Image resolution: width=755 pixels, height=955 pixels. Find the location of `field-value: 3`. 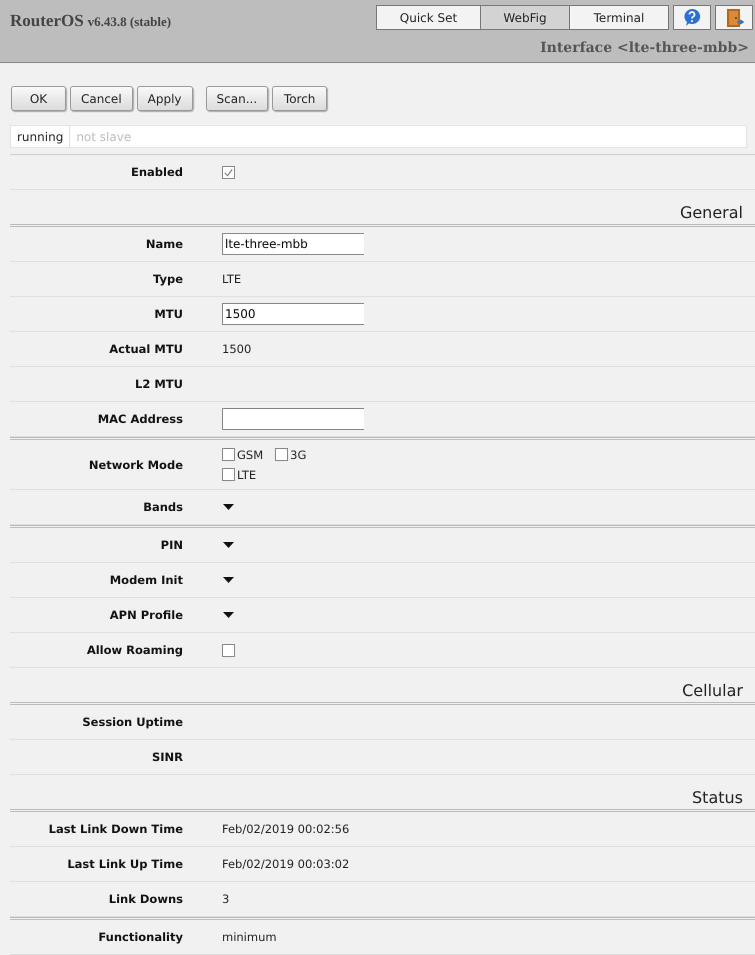

field-value: 3 is located at coordinates (226, 899).